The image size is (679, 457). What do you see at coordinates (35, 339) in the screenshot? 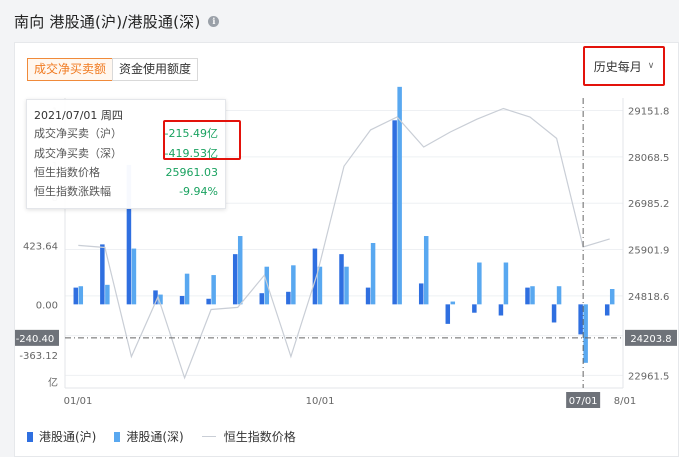
I see `crosshair-left-value: -240.40` at bounding box center [35, 339].